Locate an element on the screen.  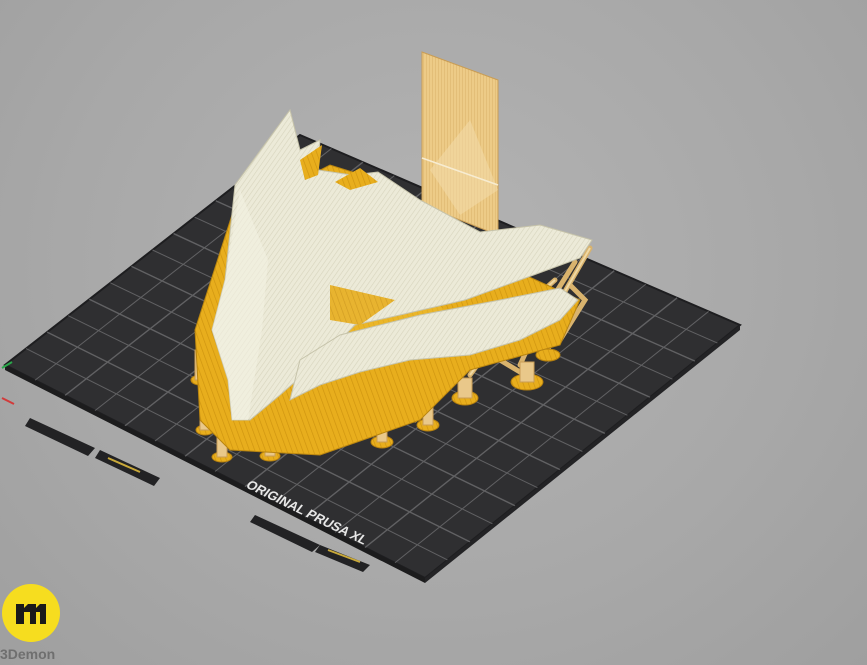
brand-logo-icon is located at coordinates (31, 614).